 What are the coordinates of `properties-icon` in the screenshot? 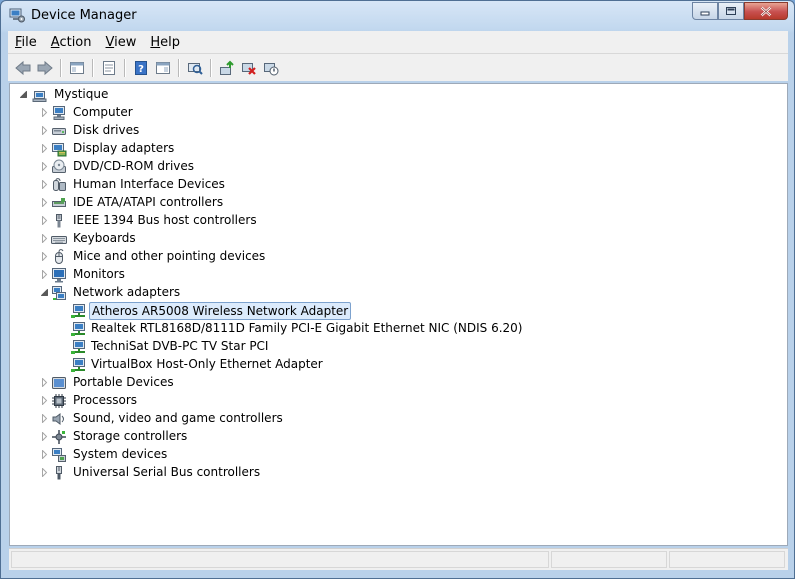 It's located at (109, 67).